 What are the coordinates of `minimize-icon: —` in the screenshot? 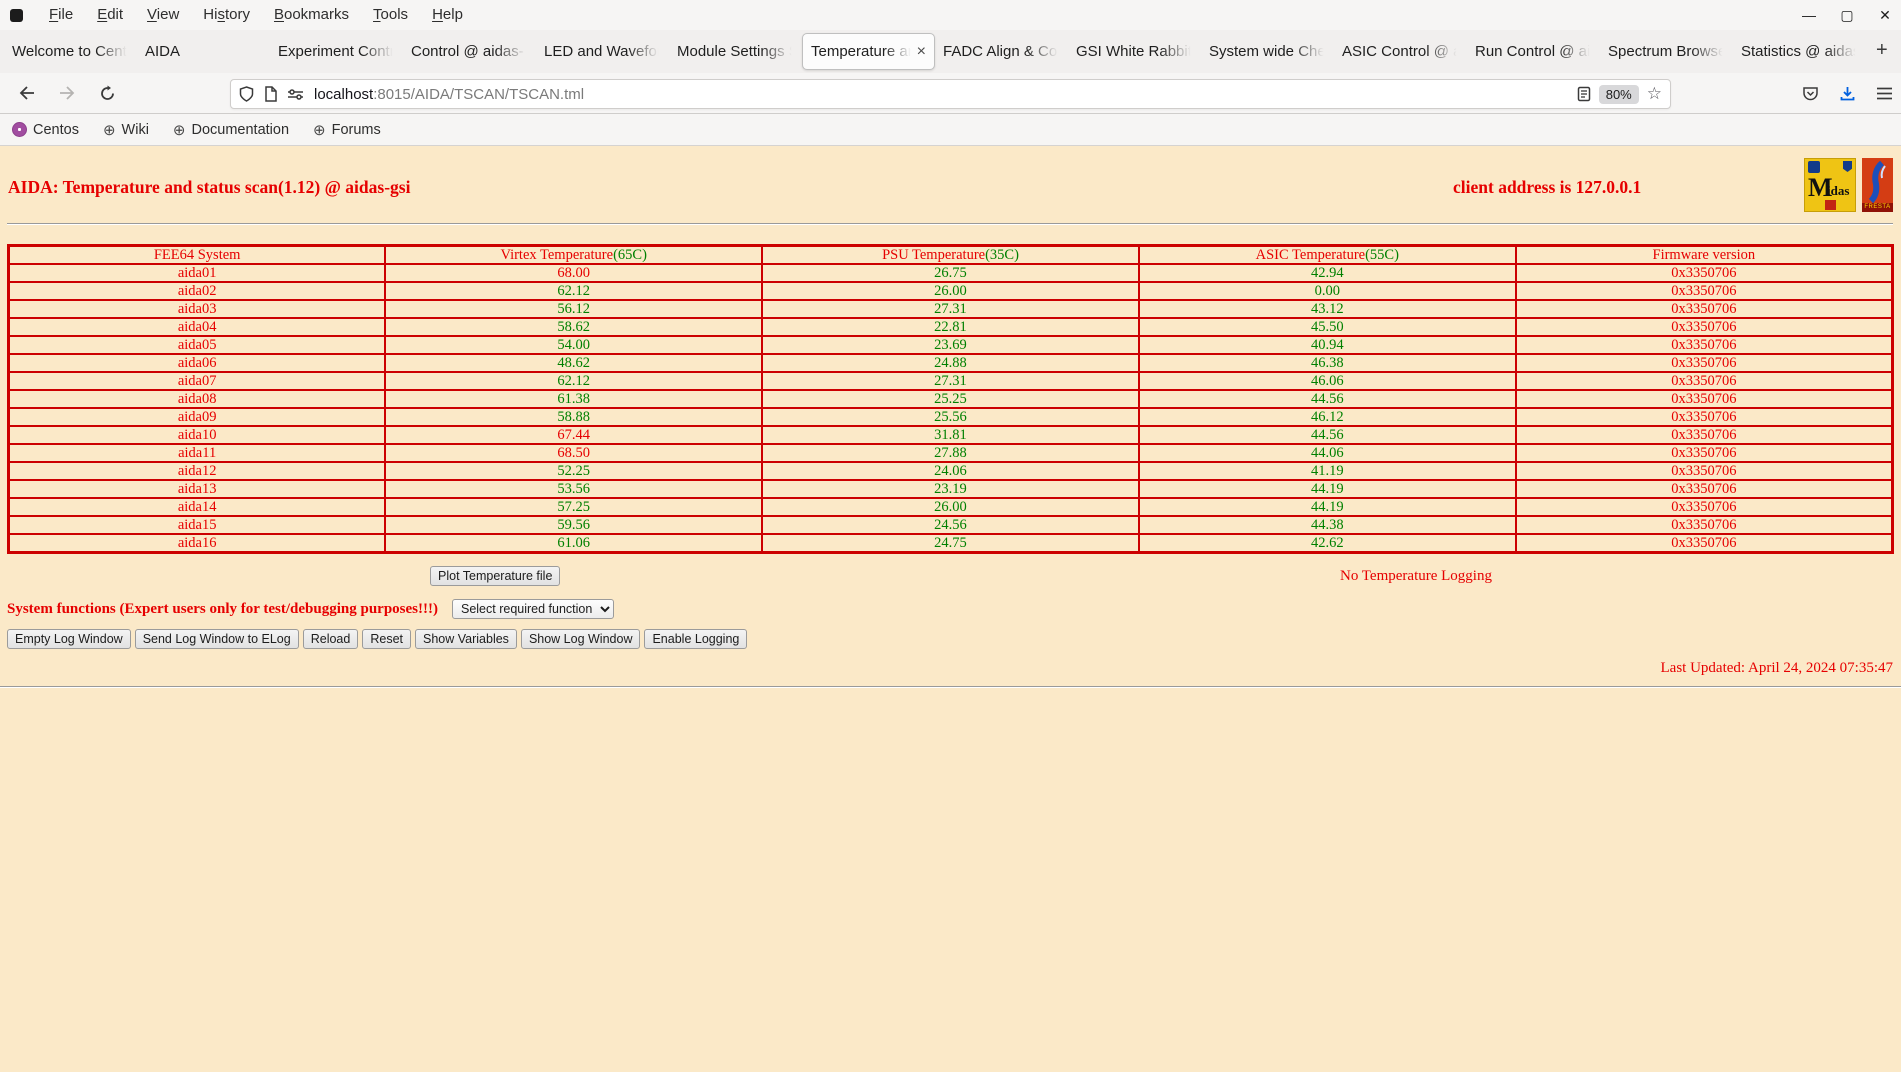 It's located at (1809, 15).